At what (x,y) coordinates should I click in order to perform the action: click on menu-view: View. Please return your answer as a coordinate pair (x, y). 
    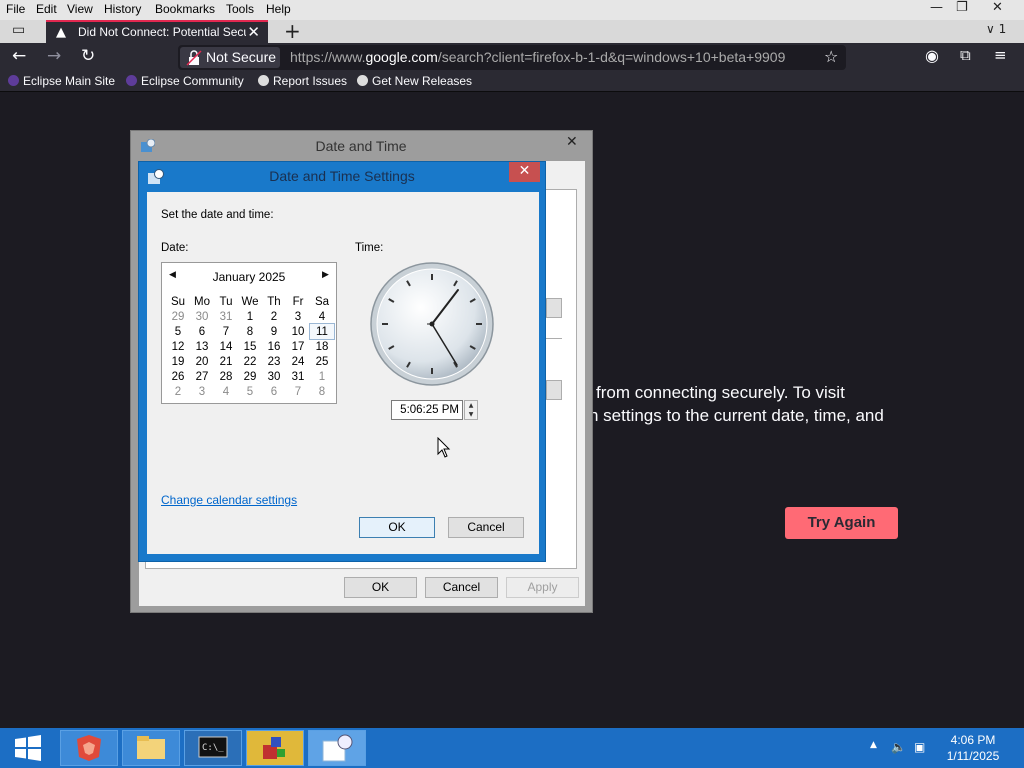
    Looking at the image, I should click on (80, 9).